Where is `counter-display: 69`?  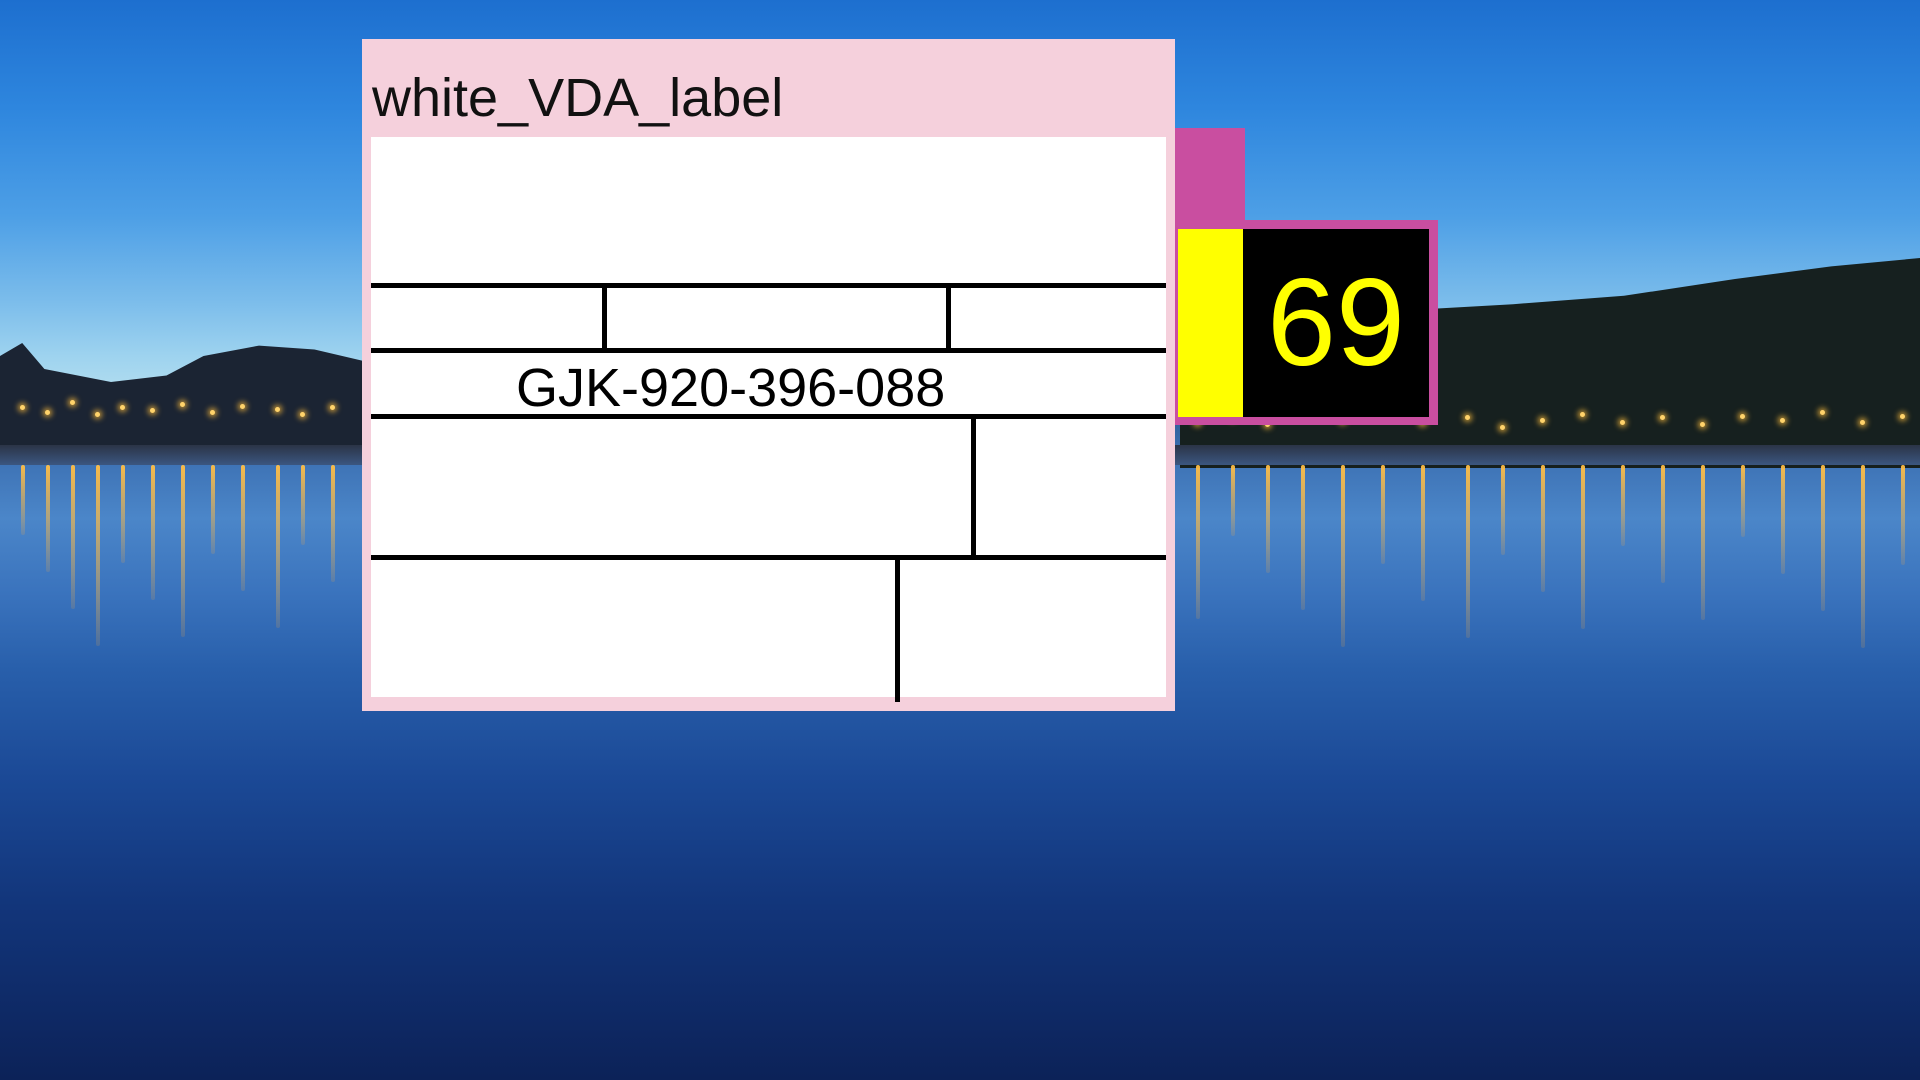 counter-display: 69 is located at coordinates (1336, 323).